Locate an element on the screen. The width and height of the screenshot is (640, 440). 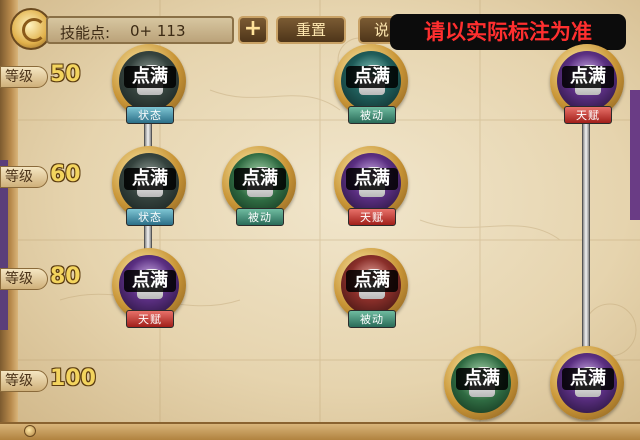
level-number: 60 is located at coordinates (65, 174).